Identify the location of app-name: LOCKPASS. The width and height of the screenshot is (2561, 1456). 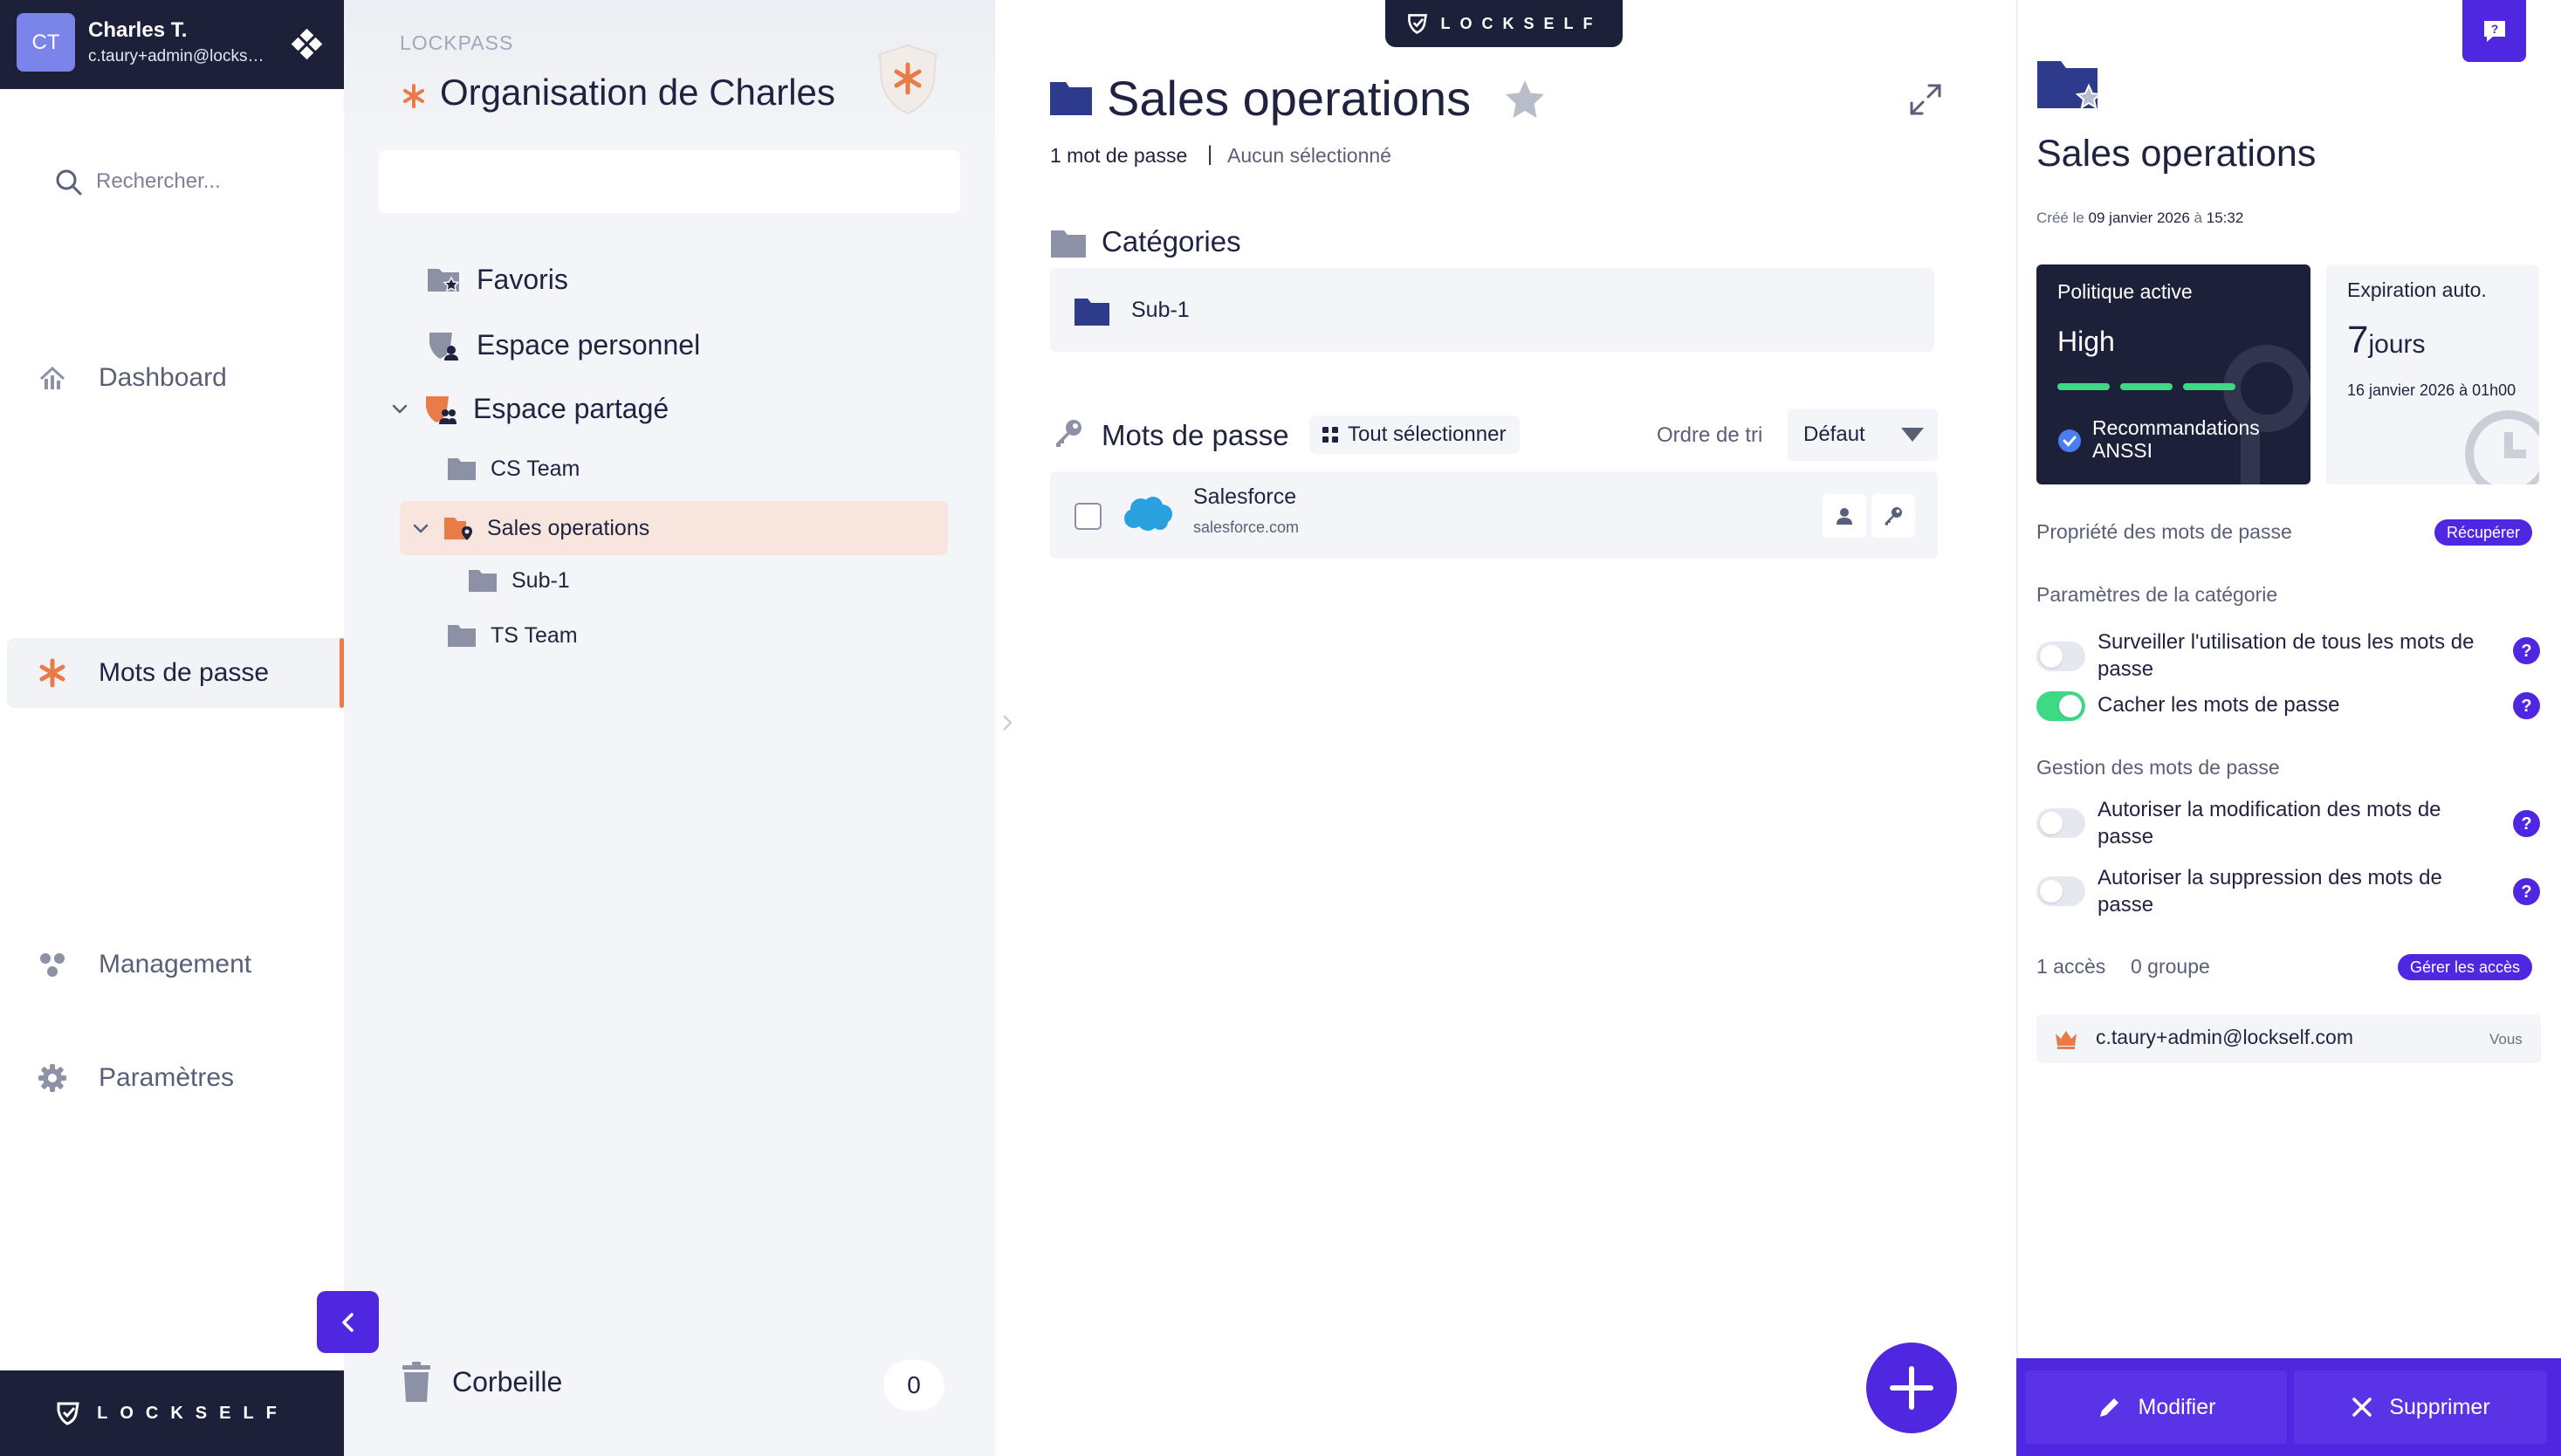
(457, 42).